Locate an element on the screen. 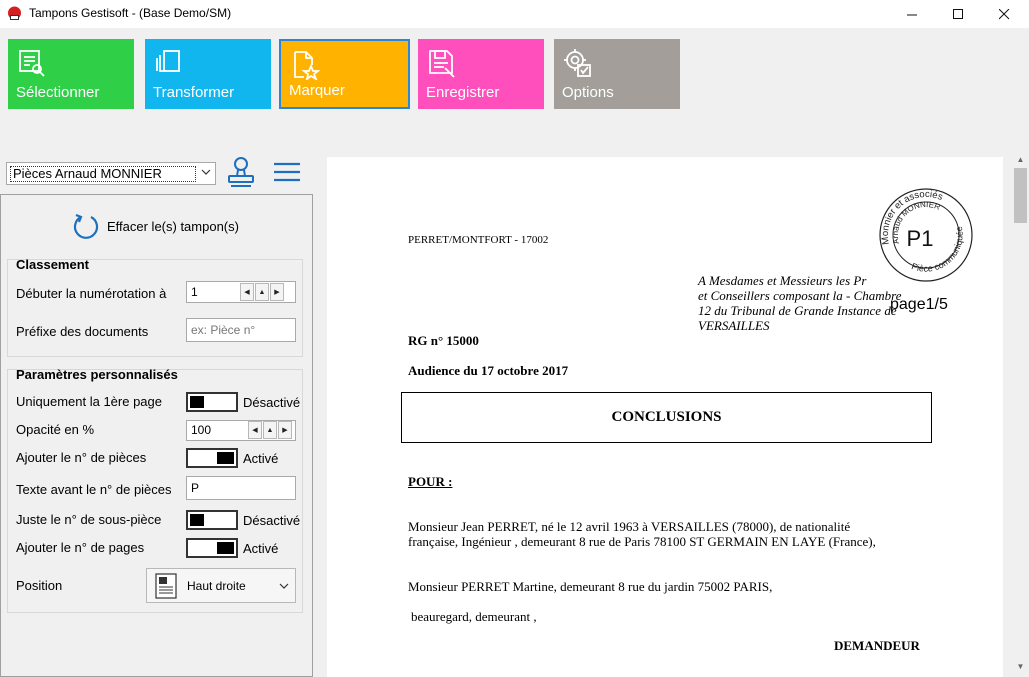 This screenshot has width=1029, height=677. minimize-icon is located at coordinates (911, 14).